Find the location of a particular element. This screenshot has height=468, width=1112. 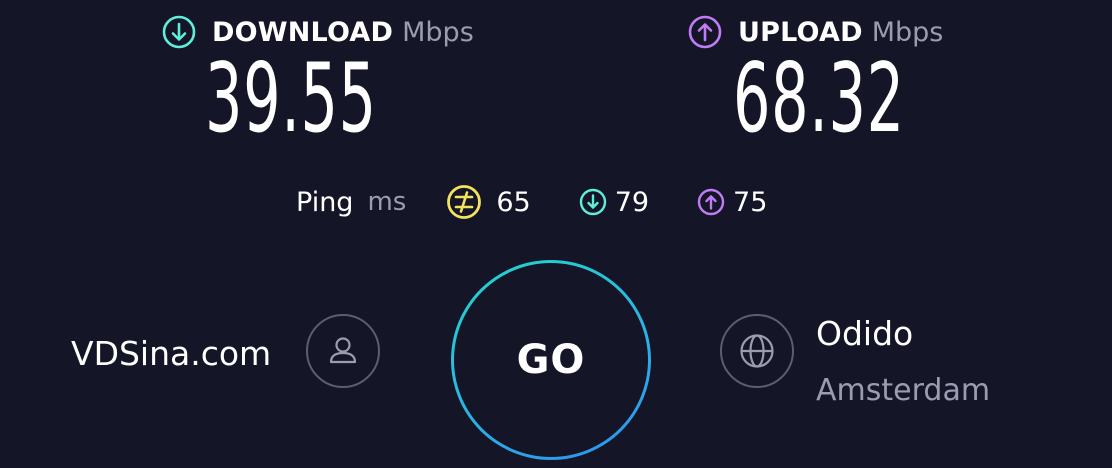

download-unit: Mbps is located at coordinates (438, 32).